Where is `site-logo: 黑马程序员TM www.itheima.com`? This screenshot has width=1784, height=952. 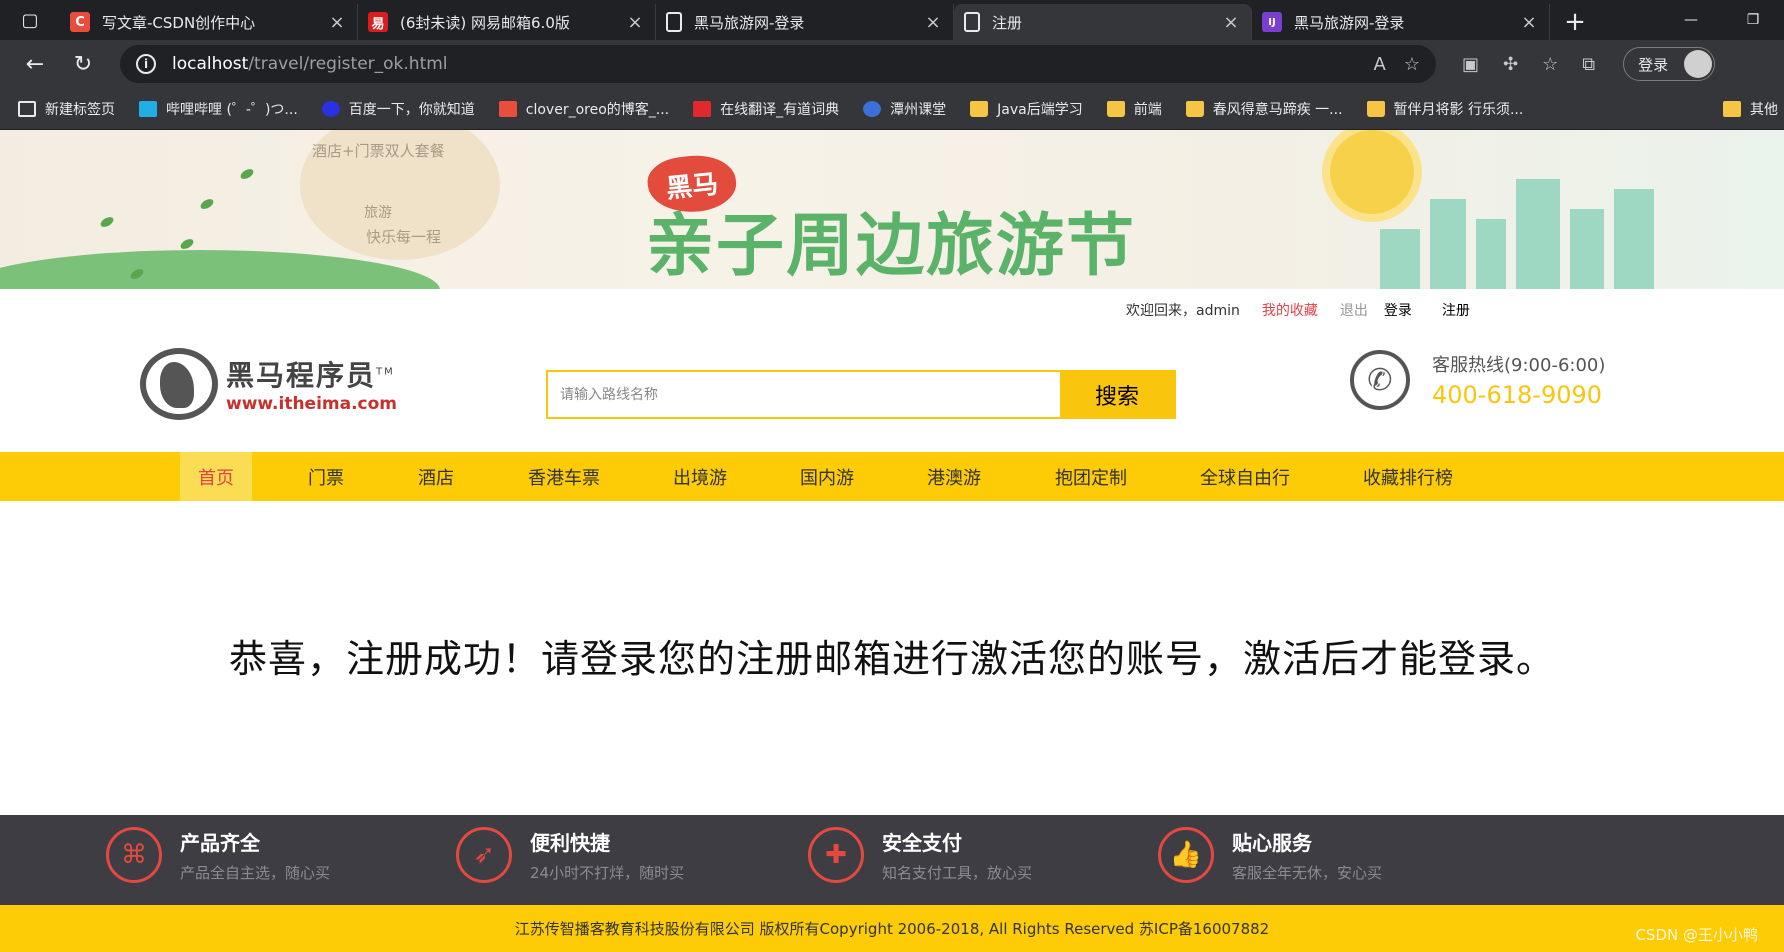
site-logo: 黑马程序员TM www.itheima.com is located at coordinates (275, 384).